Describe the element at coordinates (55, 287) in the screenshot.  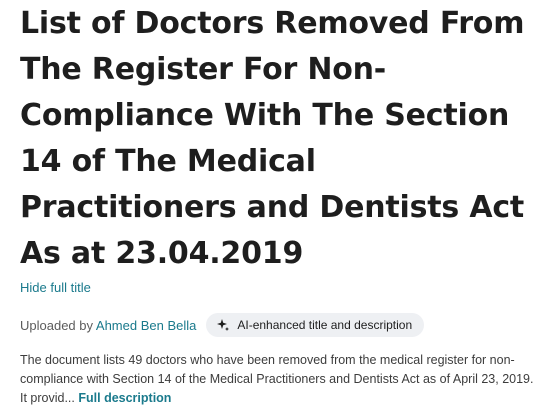
I see `hide-full-title-link: Hide full title` at that location.